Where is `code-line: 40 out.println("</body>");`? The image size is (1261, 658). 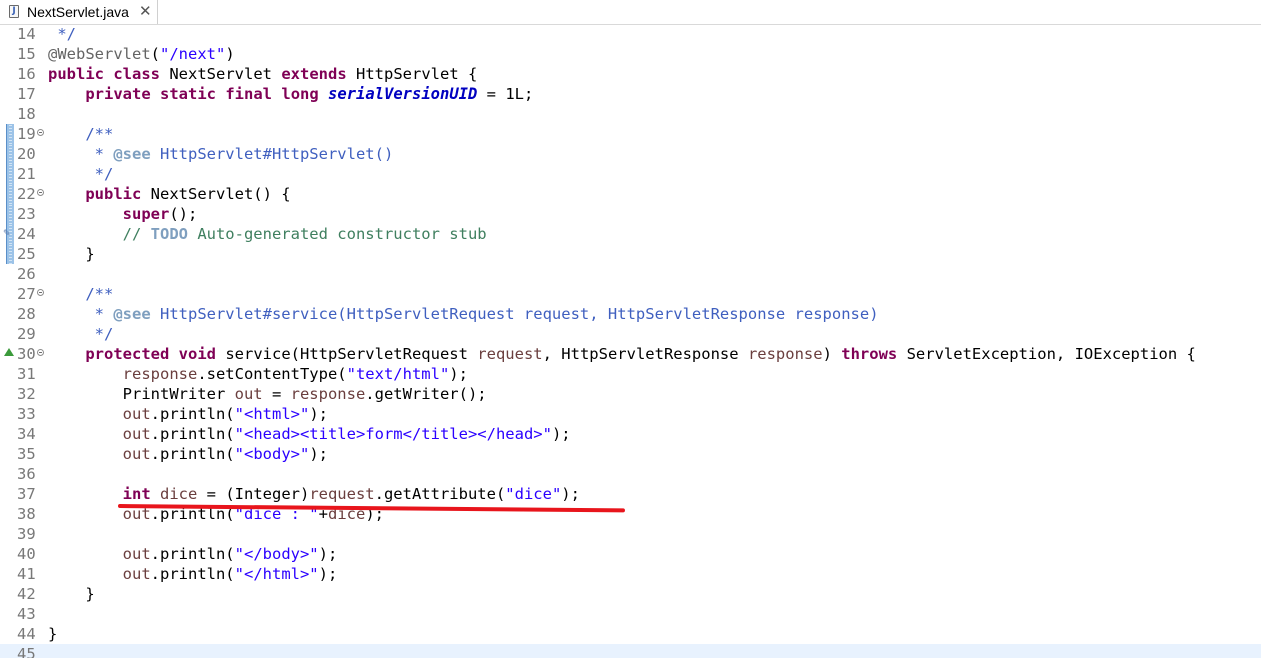
code-line: 40 out.println("</body>"); is located at coordinates (630, 554).